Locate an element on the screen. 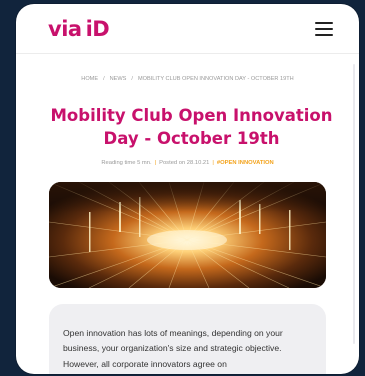 The image size is (365, 376). reading-time: Reading time 5 mn. is located at coordinates (126, 163).